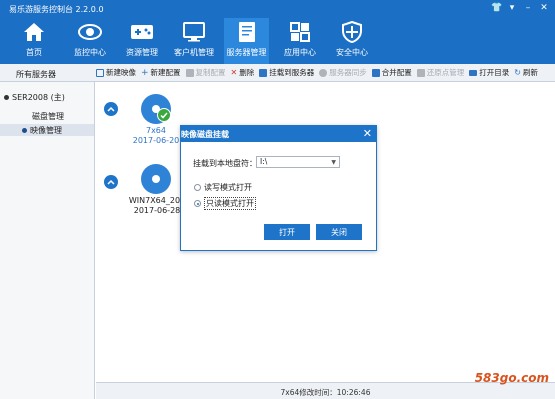 The height and width of the screenshot is (399, 555). What do you see at coordinates (6, 97) in the screenshot?
I see `server-node-icon` at bounding box center [6, 97].